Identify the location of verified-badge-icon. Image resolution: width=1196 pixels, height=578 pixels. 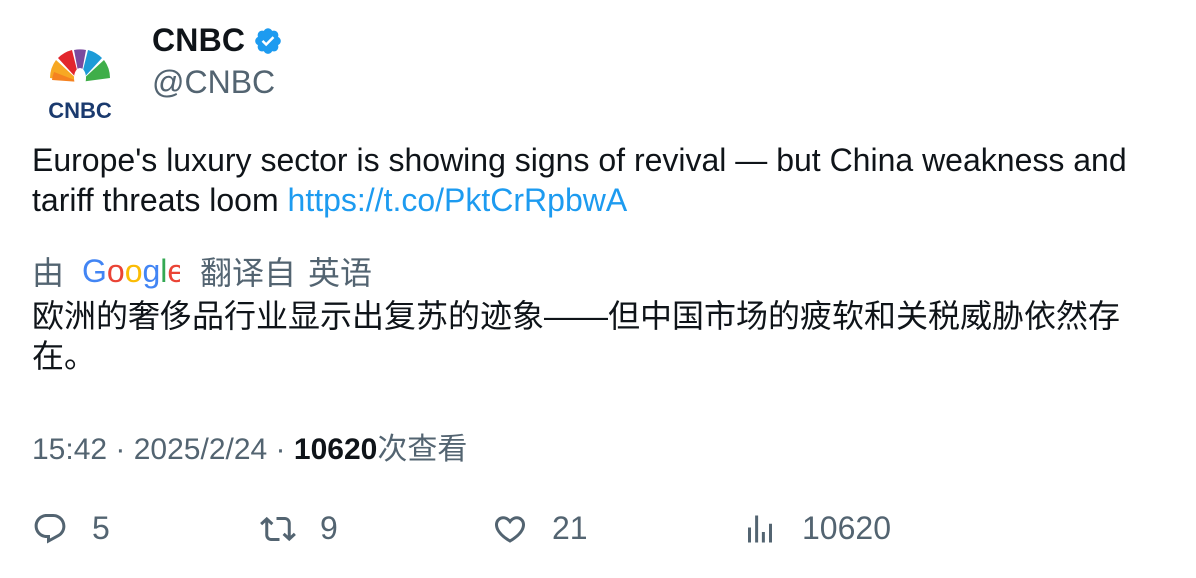
(268, 41).